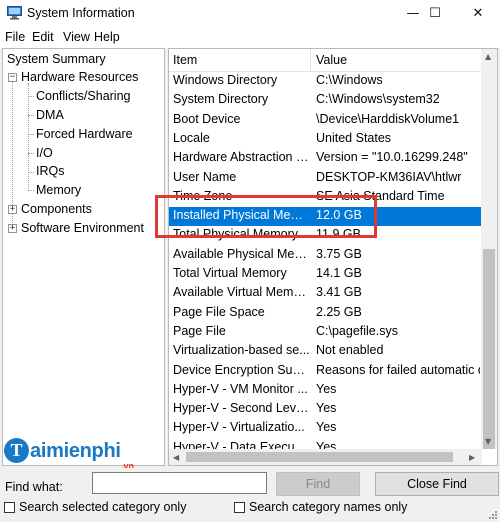 The height and width of the screenshot is (522, 500). I want to click on row-item-cell: Locale, so click(191, 137).